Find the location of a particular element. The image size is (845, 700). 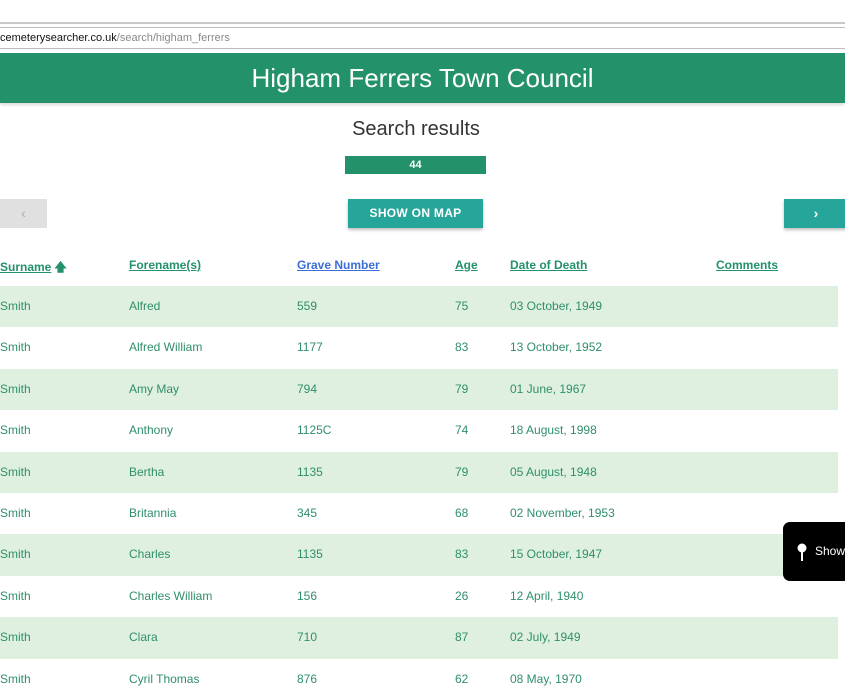

column-header-grave-number: Grave Number is located at coordinates (338, 265).